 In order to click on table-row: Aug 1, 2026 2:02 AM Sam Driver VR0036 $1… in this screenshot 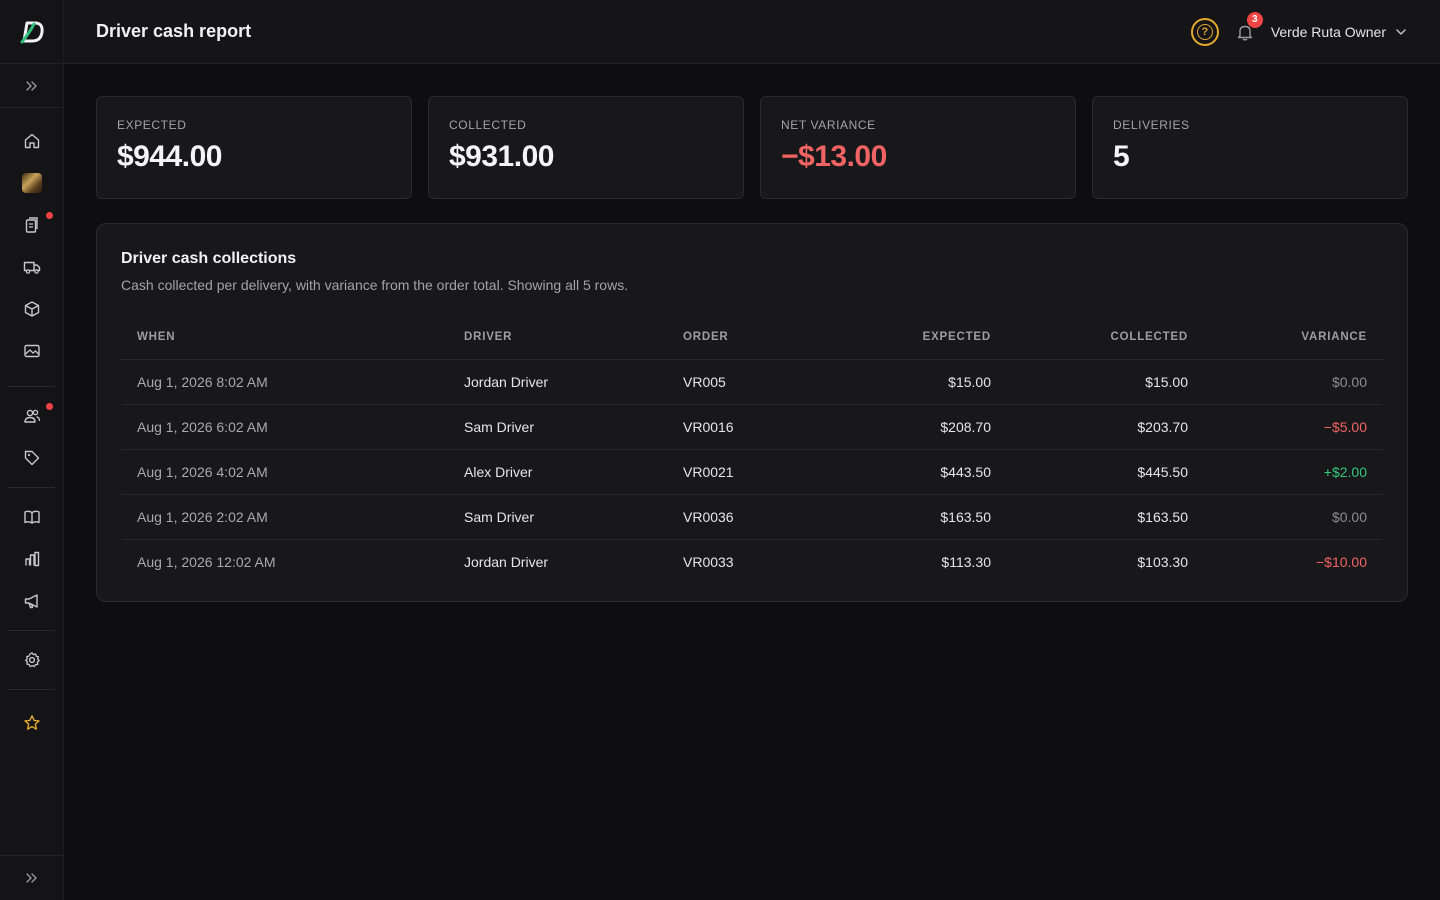, I will do `click(752, 517)`.